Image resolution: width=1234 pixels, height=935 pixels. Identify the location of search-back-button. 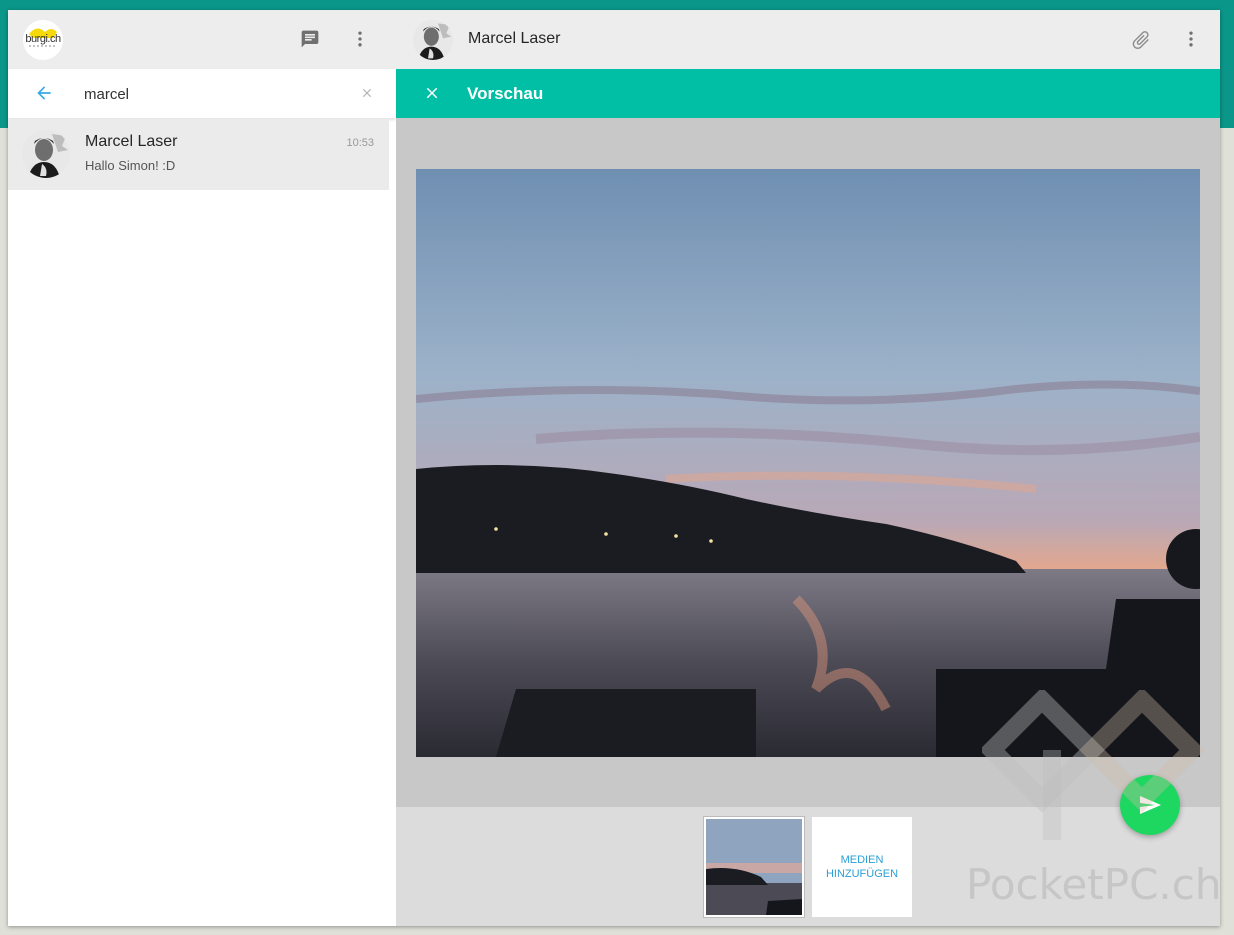
(44, 93).